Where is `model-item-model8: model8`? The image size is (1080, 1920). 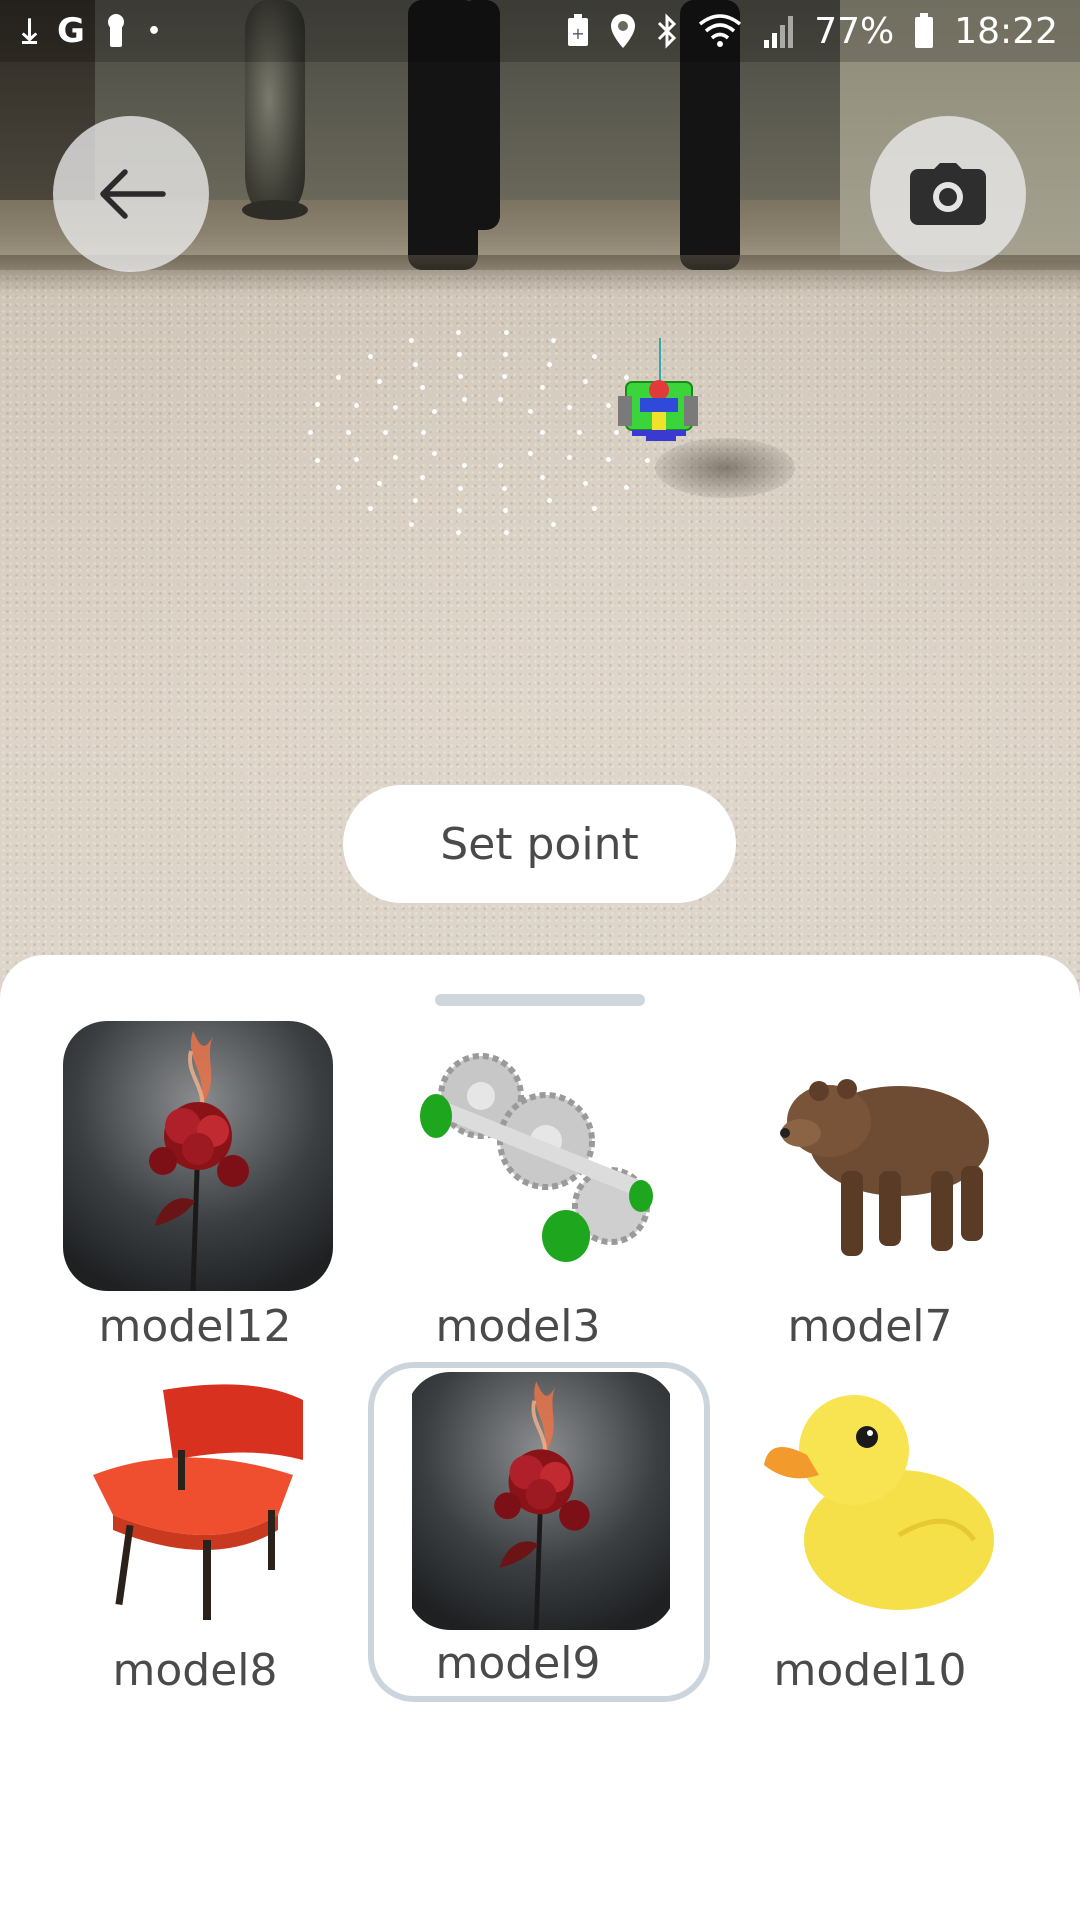 model-item-model8: model8 is located at coordinates (179, 1530).